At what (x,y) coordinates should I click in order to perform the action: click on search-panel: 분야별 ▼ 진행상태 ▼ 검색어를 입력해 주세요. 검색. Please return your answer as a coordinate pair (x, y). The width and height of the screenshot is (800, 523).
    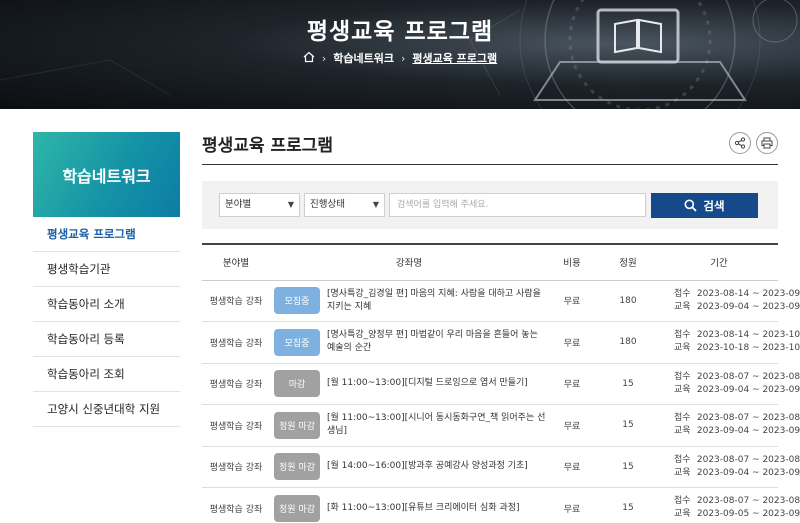
    Looking at the image, I should click on (490, 205).